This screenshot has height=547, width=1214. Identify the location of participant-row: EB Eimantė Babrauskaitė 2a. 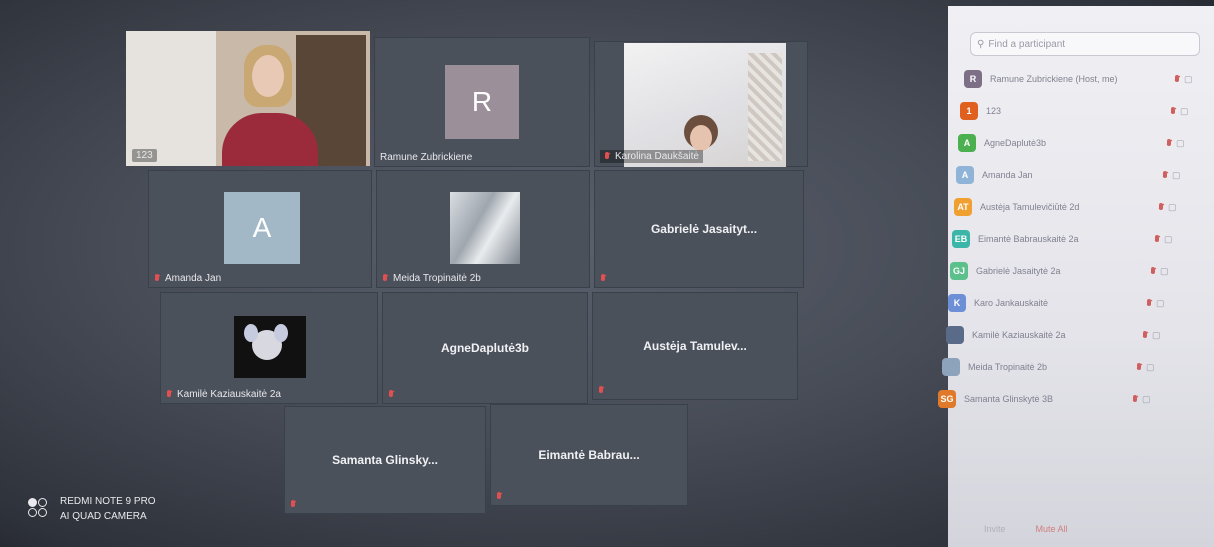
(1015, 239).